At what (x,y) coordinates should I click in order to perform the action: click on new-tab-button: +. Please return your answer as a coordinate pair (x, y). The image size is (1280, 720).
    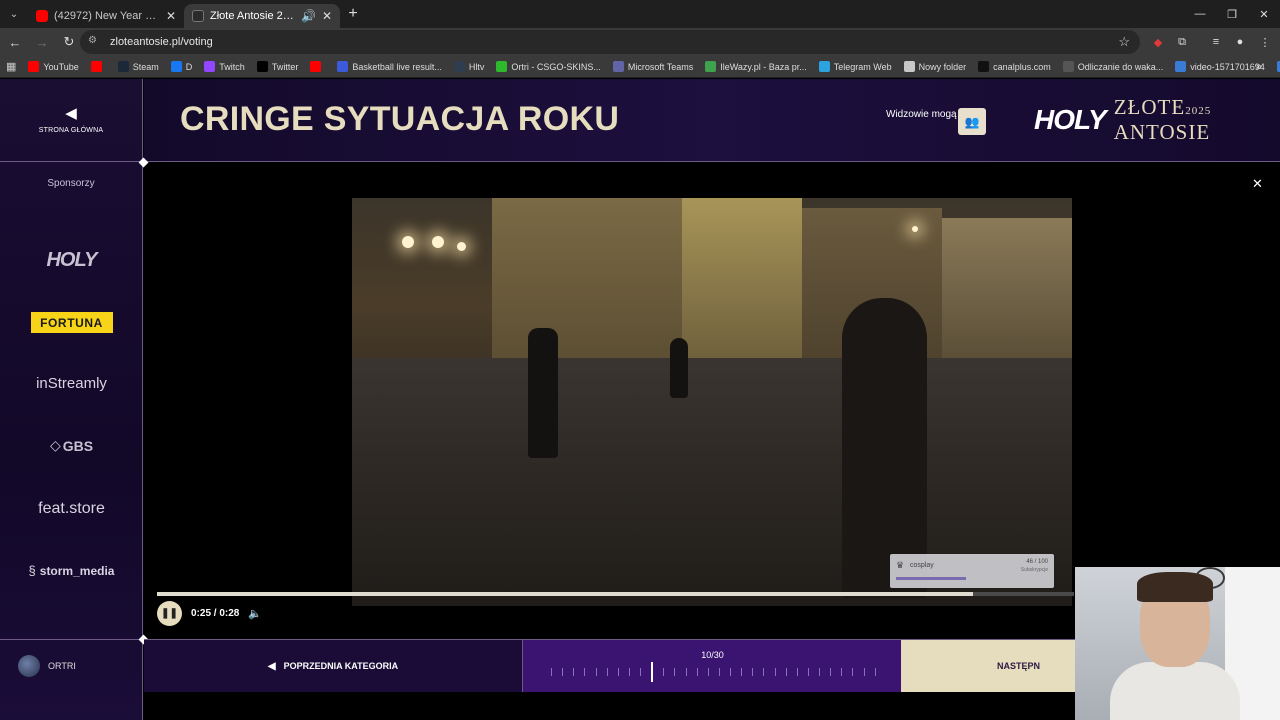
    Looking at the image, I should click on (353, 14).